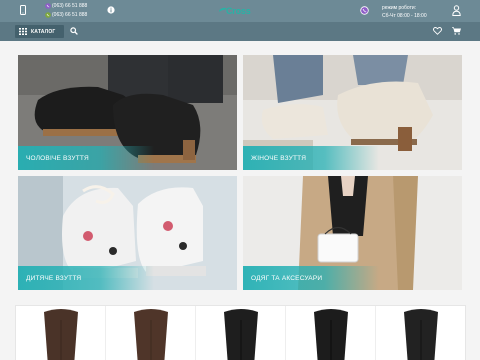 This screenshot has height=360, width=480. What do you see at coordinates (240, 31) in the screenshot?
I see `nav-bar: КАТАЛОГ` at bounding box center [240, 31].